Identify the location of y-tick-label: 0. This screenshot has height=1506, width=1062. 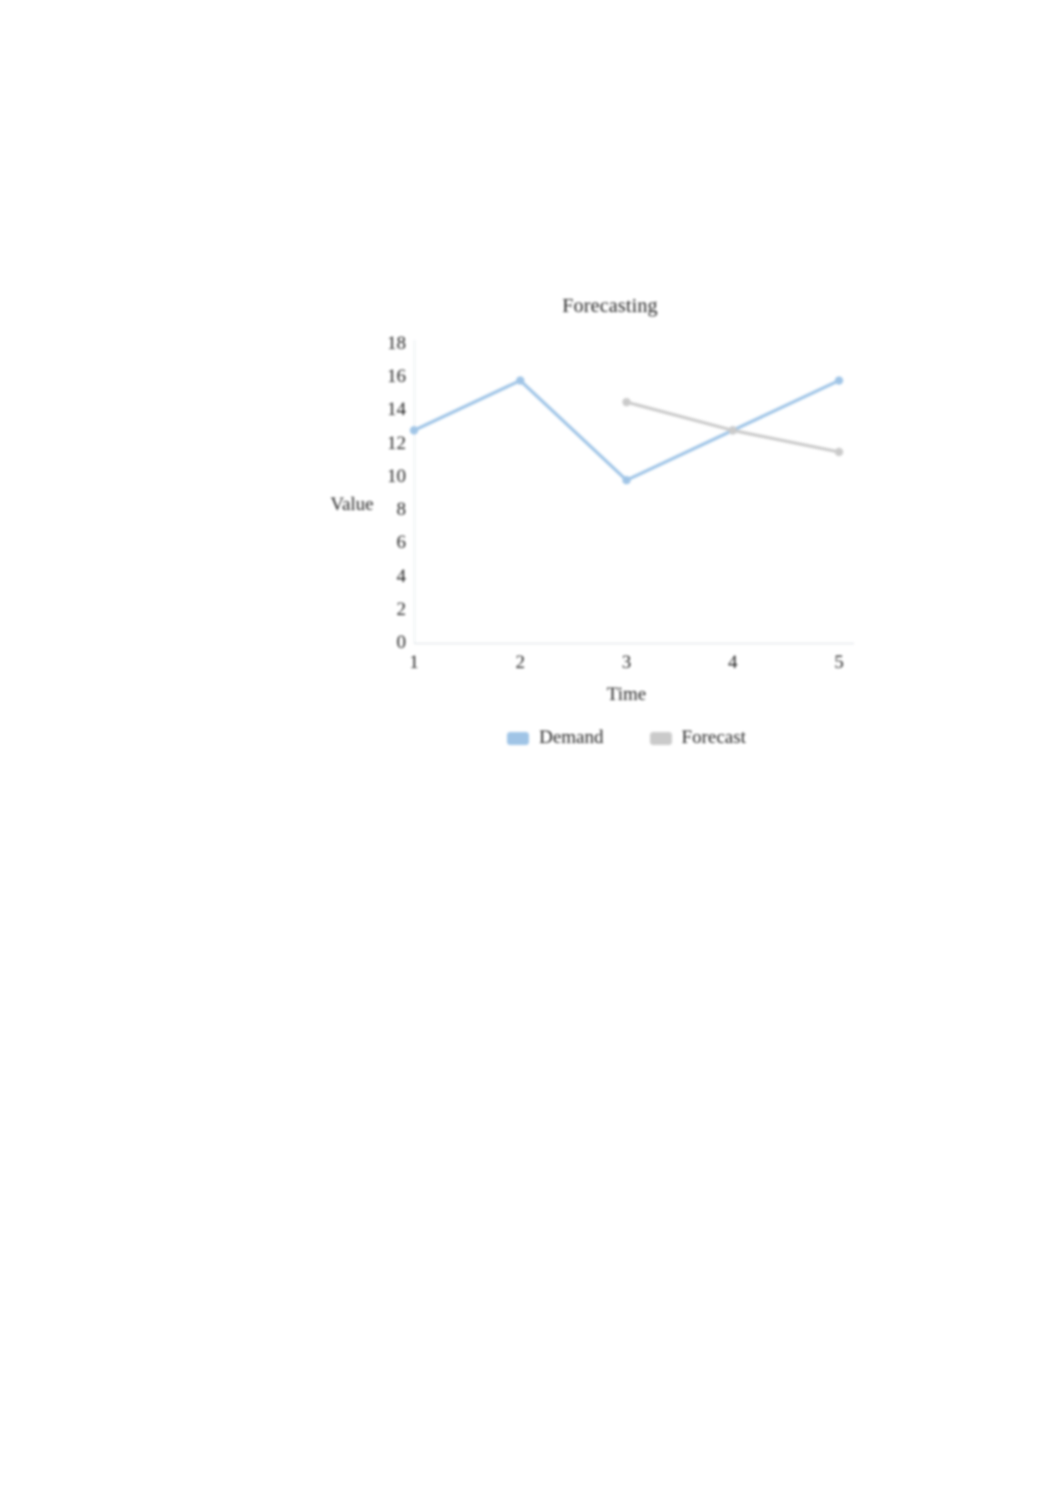
(401, 642).